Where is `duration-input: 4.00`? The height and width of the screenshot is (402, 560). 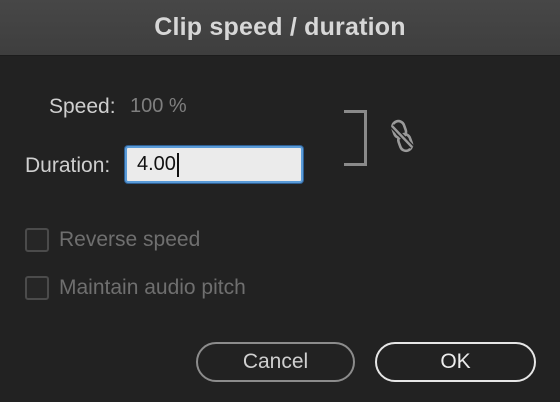 duration-input: 4.00 is located at coordinates (214, 164).